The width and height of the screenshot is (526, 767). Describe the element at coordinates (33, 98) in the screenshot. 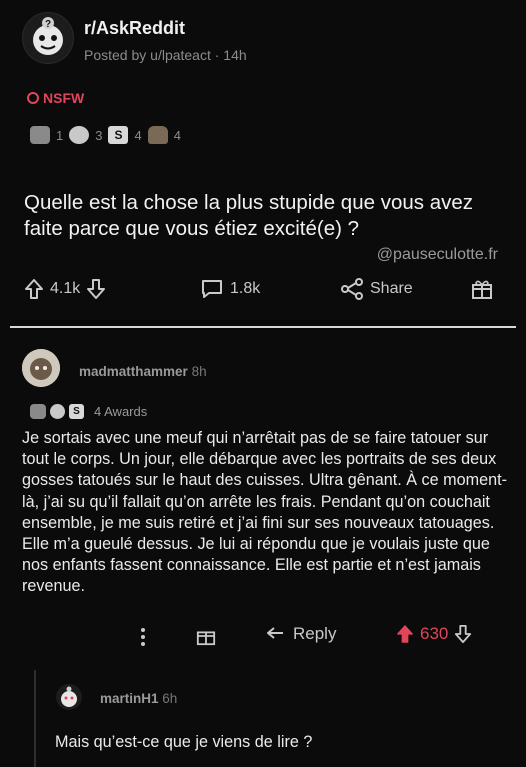

I see `nsfw-icon` at that location.